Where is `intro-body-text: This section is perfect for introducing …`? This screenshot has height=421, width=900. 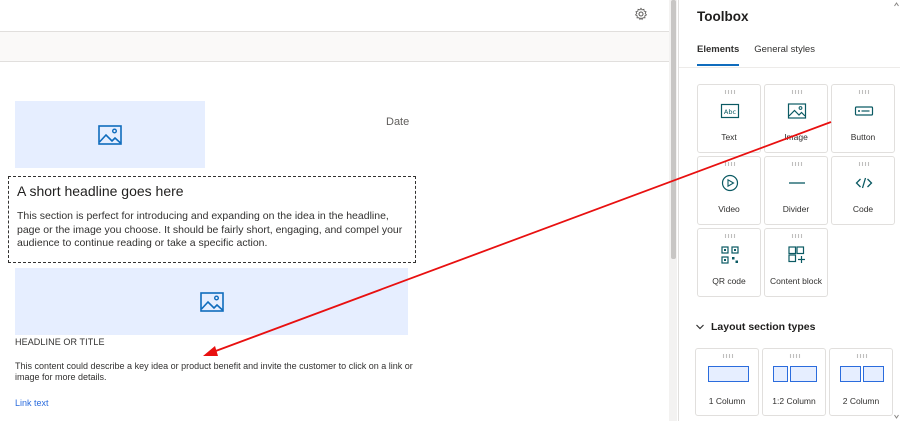
intro-body-text: This section is perfect for introducing … is located at coordinates (210, 229).